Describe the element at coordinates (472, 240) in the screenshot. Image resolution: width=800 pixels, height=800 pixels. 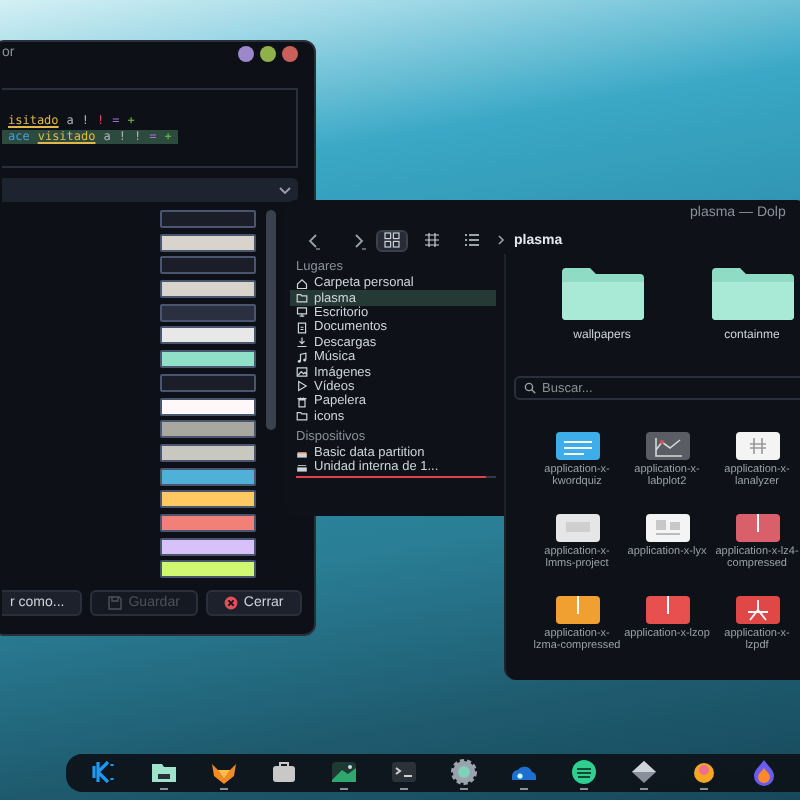
I see `list-view-icon` at that location.